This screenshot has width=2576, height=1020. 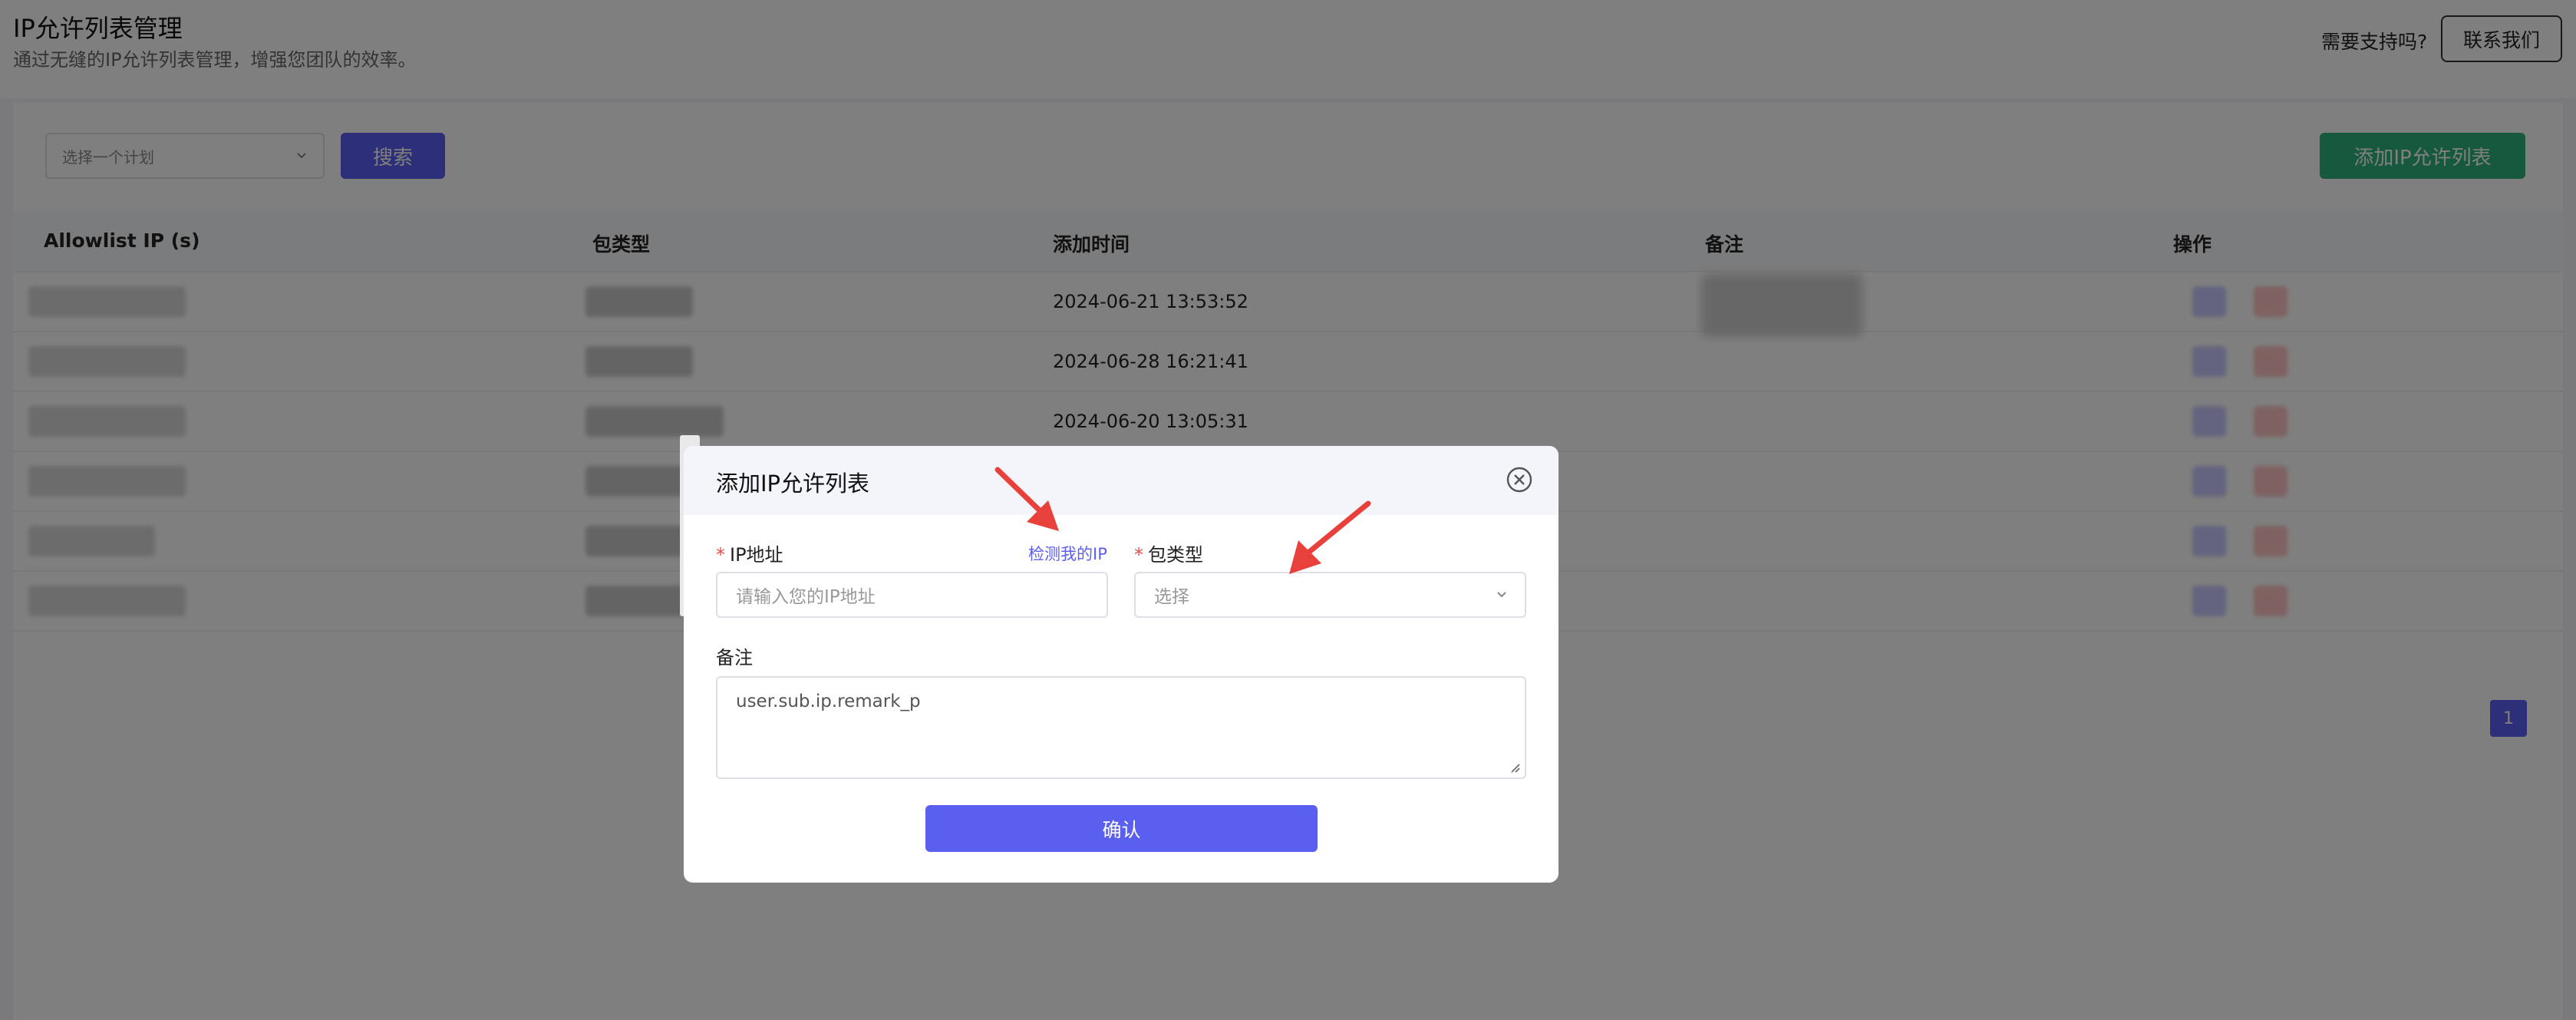 I want to click on package-type-label-text: 包类型, so click(x=1175, y=555).